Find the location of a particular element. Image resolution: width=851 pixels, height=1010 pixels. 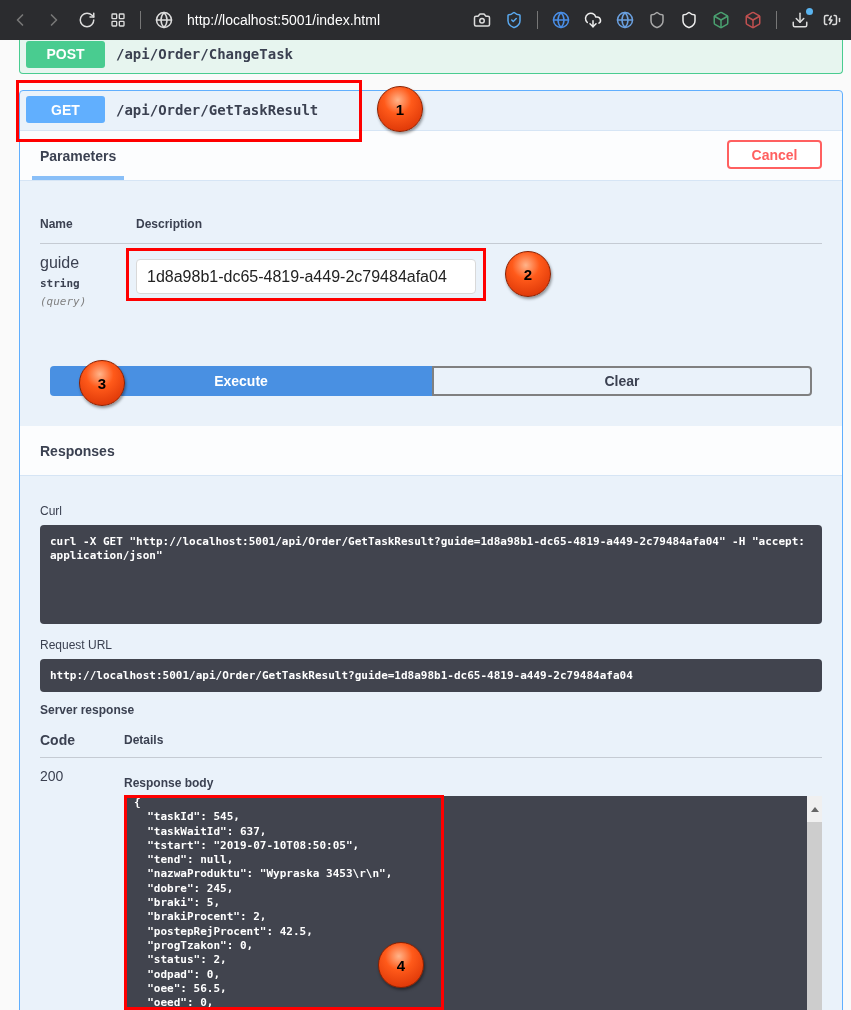

endpoint-path: /api/Order/ChangeTask is located at coordinates (204, 54).